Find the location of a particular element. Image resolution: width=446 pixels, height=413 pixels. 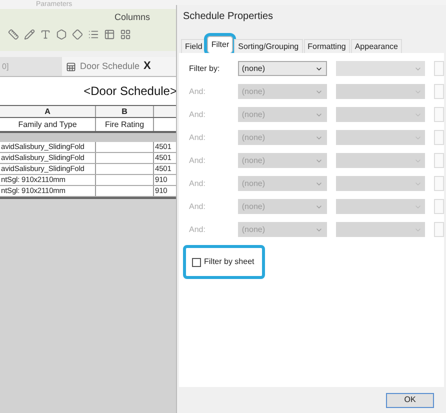

dialog-tab: Formatting is located at coordinates (327, 46).